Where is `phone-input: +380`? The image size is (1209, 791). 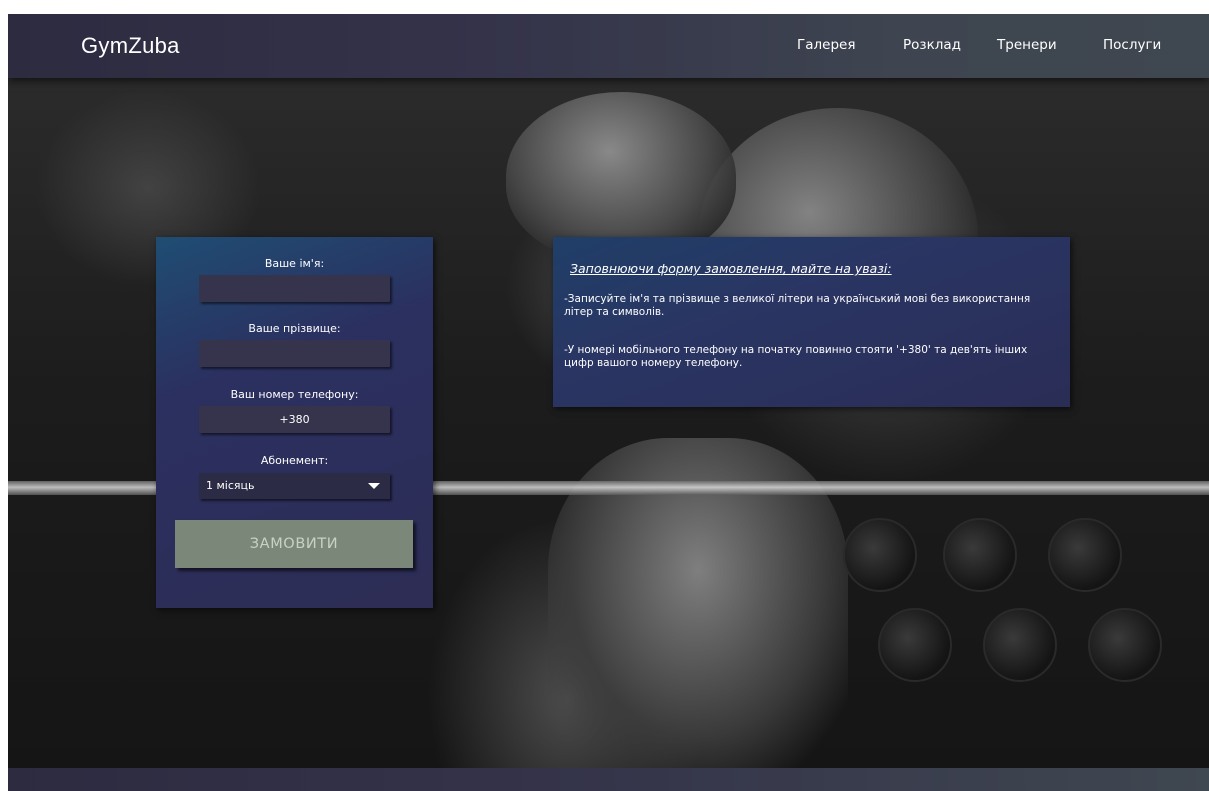 phone-input: +380 is located at coordinates (294, 419).